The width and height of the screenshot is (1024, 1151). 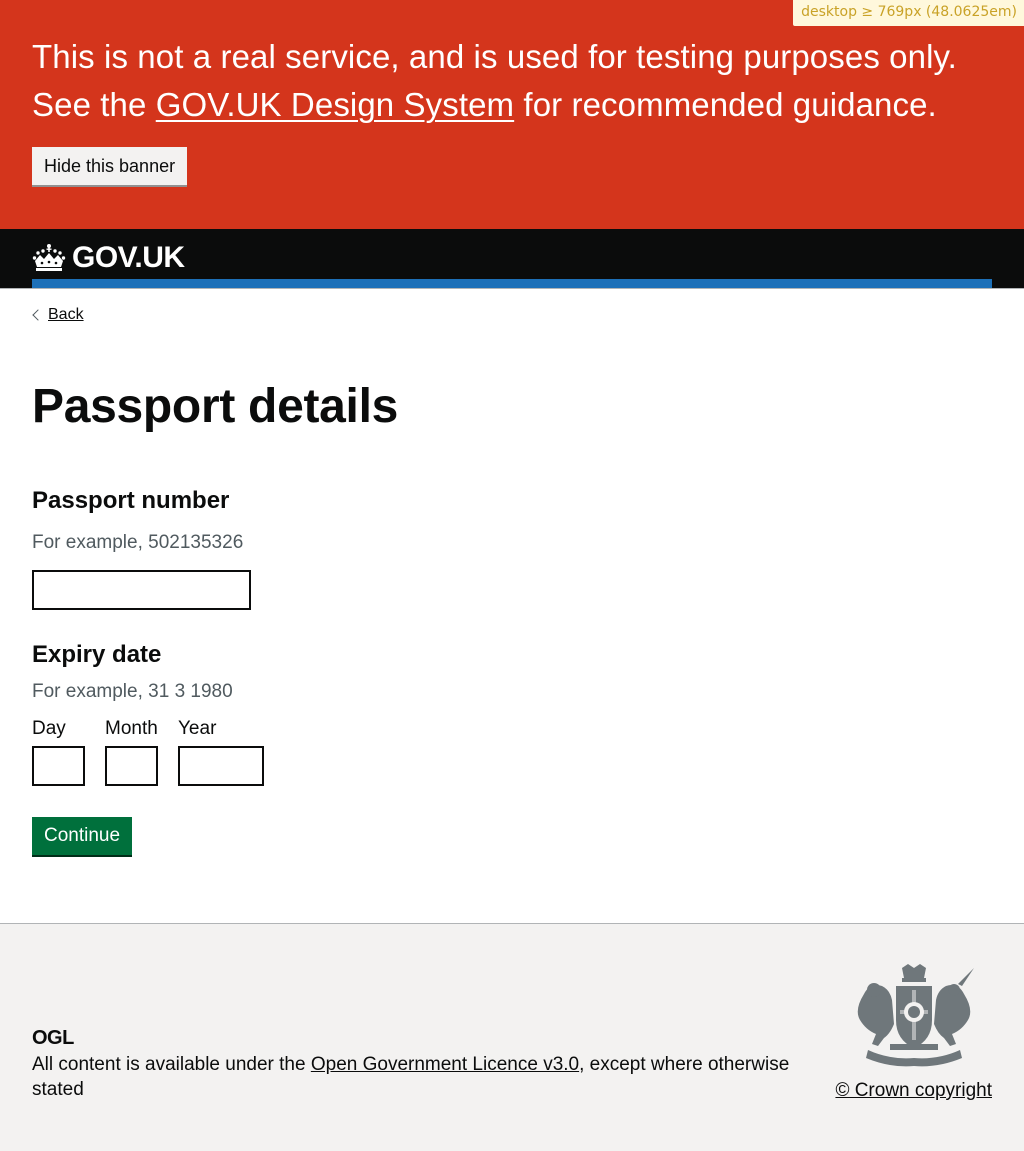 I want to click on govuk-logo-link: GOV.UK, so click(x=108, y=258).